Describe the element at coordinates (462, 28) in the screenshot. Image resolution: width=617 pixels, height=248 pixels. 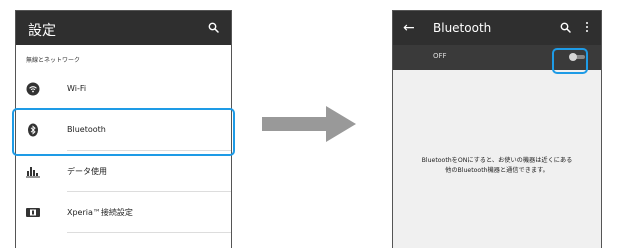
I see `page-title: Bluetooth` at that location.